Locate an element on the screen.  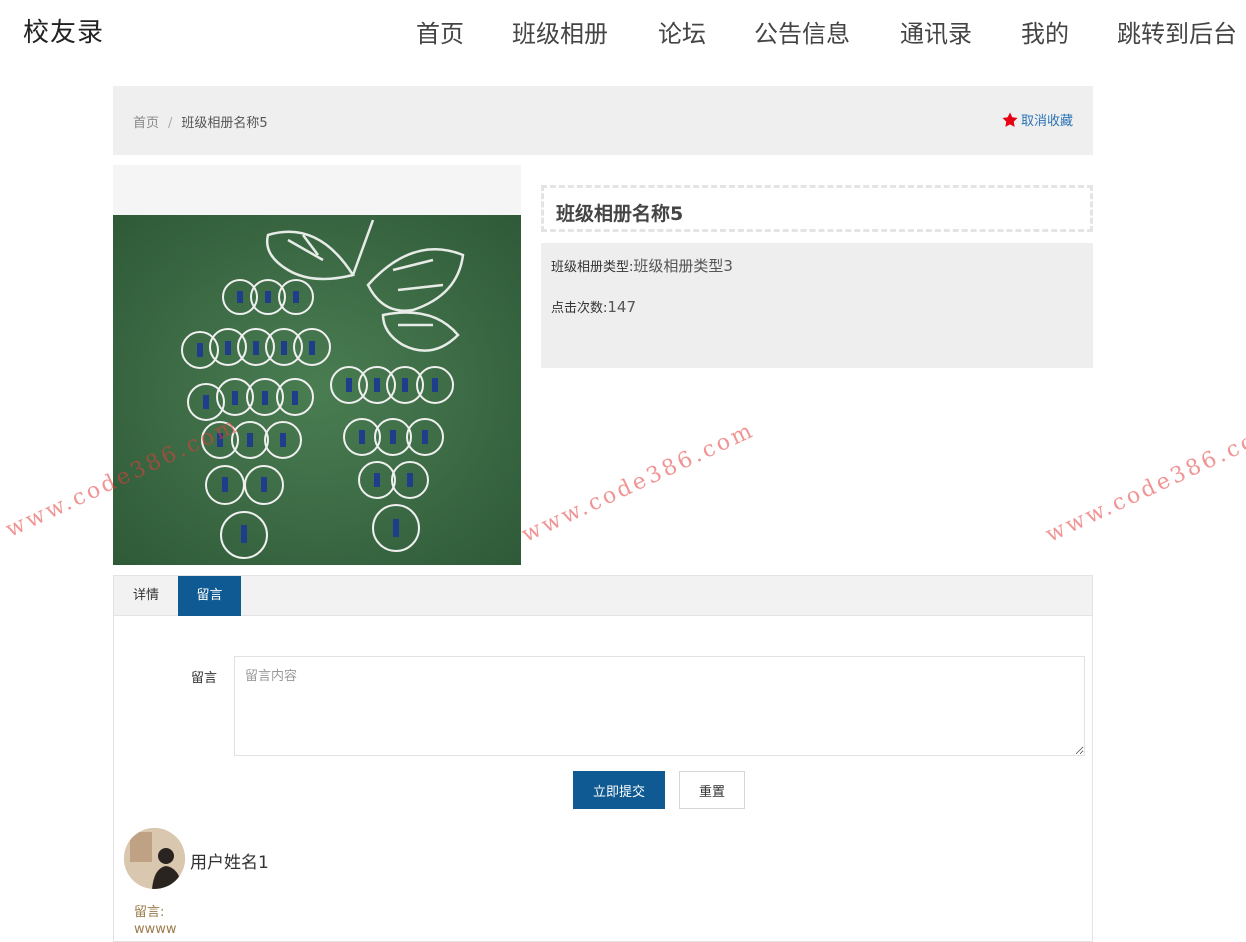
click-count-label: 点击次数: is located at coordinates (579, 308).